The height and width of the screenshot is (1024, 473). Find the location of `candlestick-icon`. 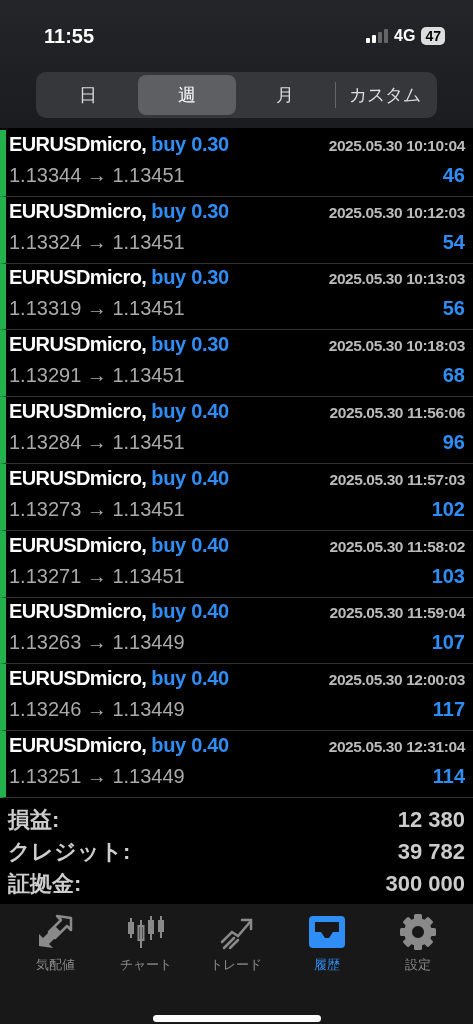

candlestick-icon is located at coordinates (145, 931).